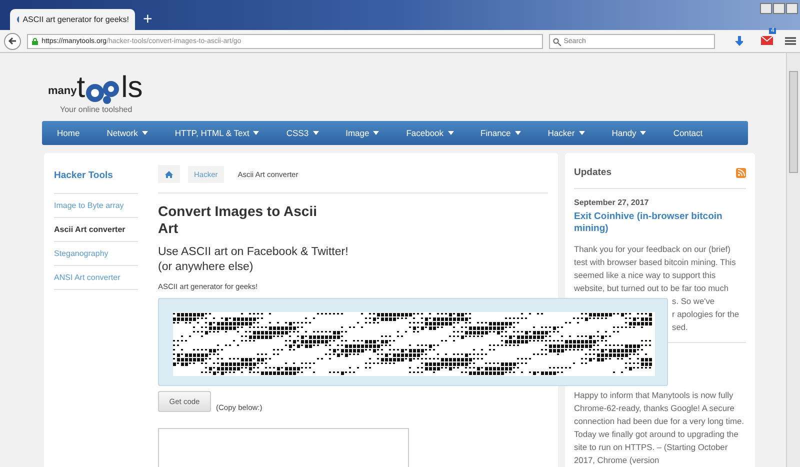 This screenshot has width=800, height=467. I want to click on logo-text: ls, so click(132, 88).